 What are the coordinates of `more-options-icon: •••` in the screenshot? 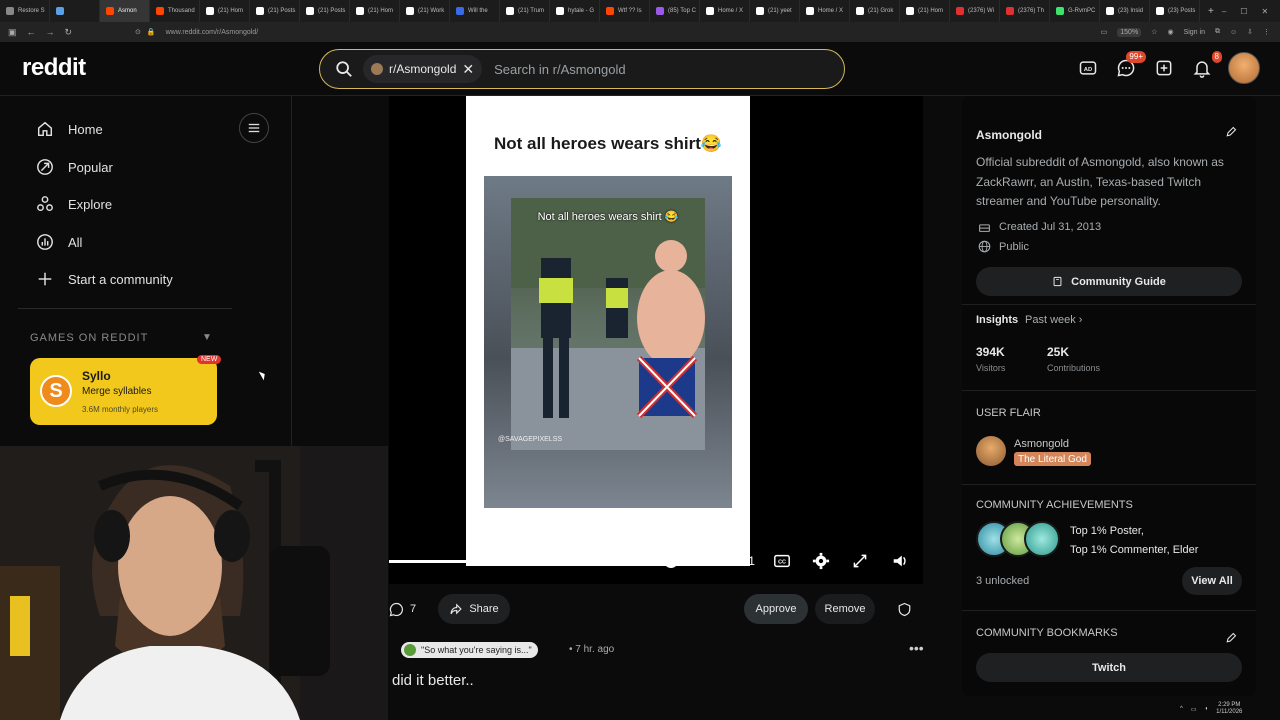 It's located at (916, 648).